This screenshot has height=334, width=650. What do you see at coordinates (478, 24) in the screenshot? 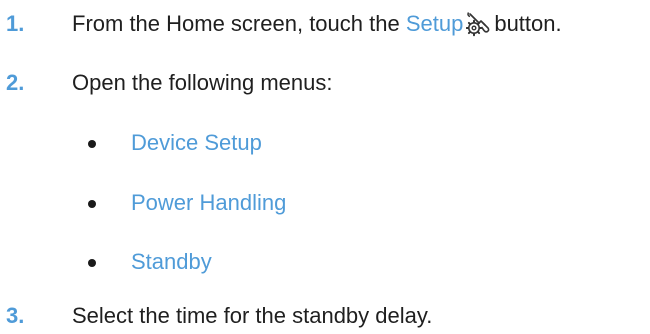
I see `setup-wrench-gear-icon` at bounding box center [478, 24].